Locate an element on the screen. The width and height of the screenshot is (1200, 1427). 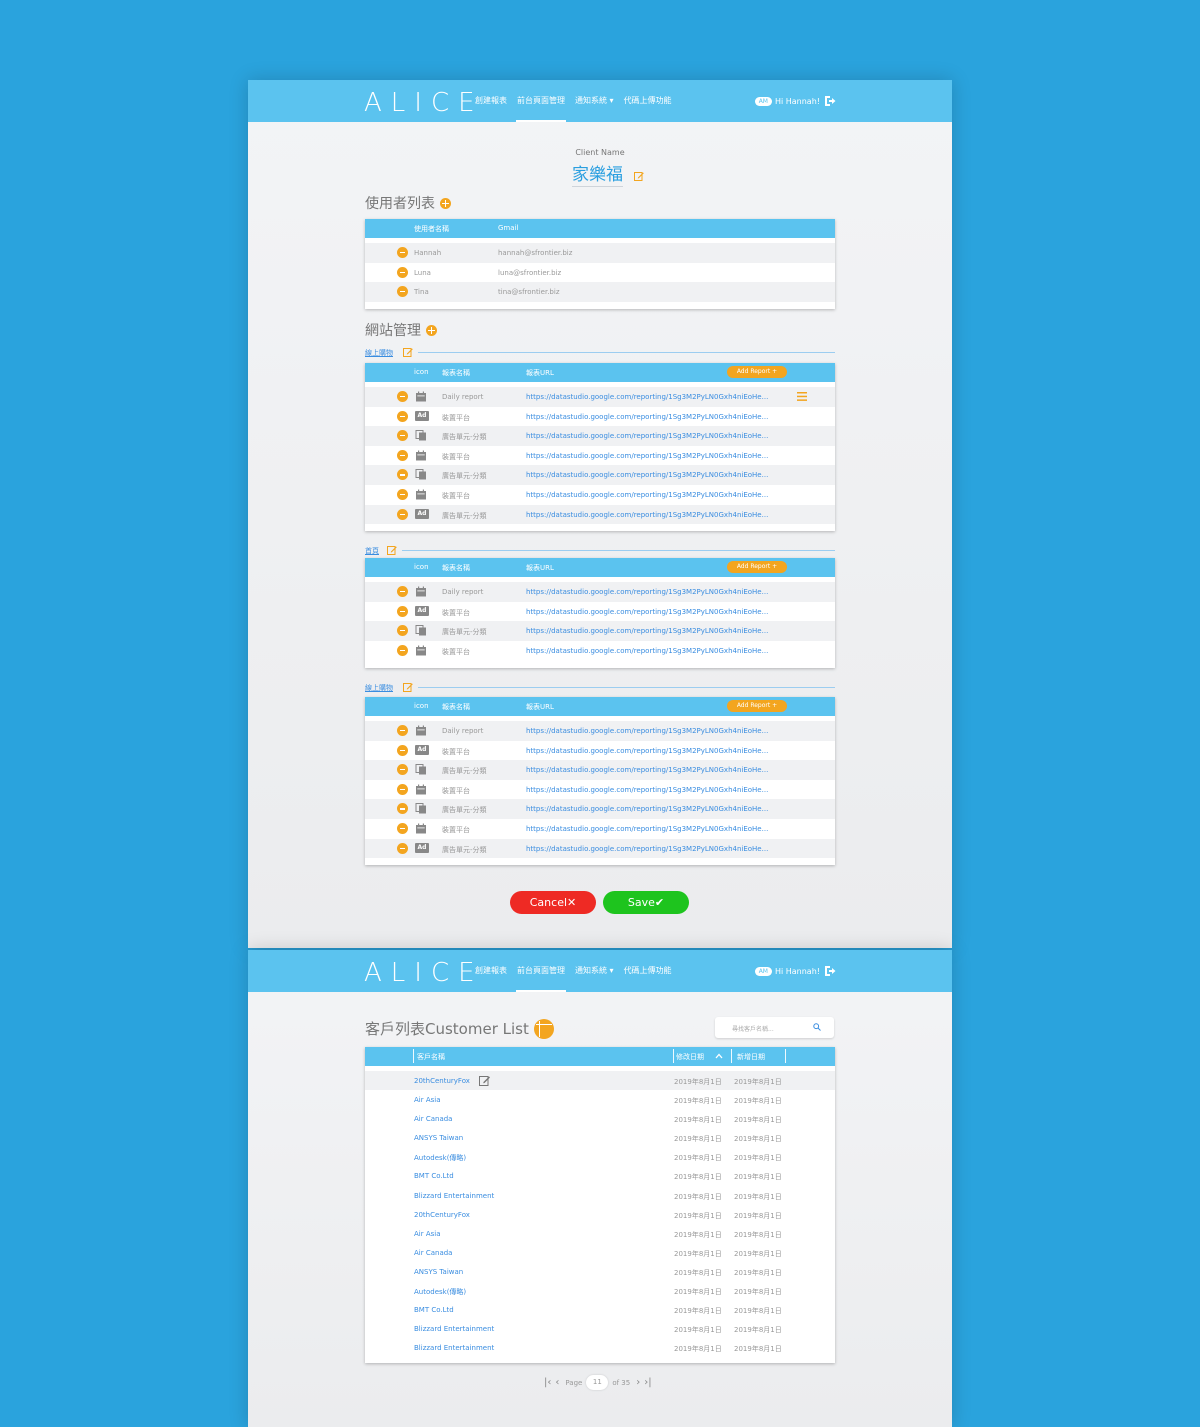
header-created-date: 新增日期 is located at coordinates (751, 1057).